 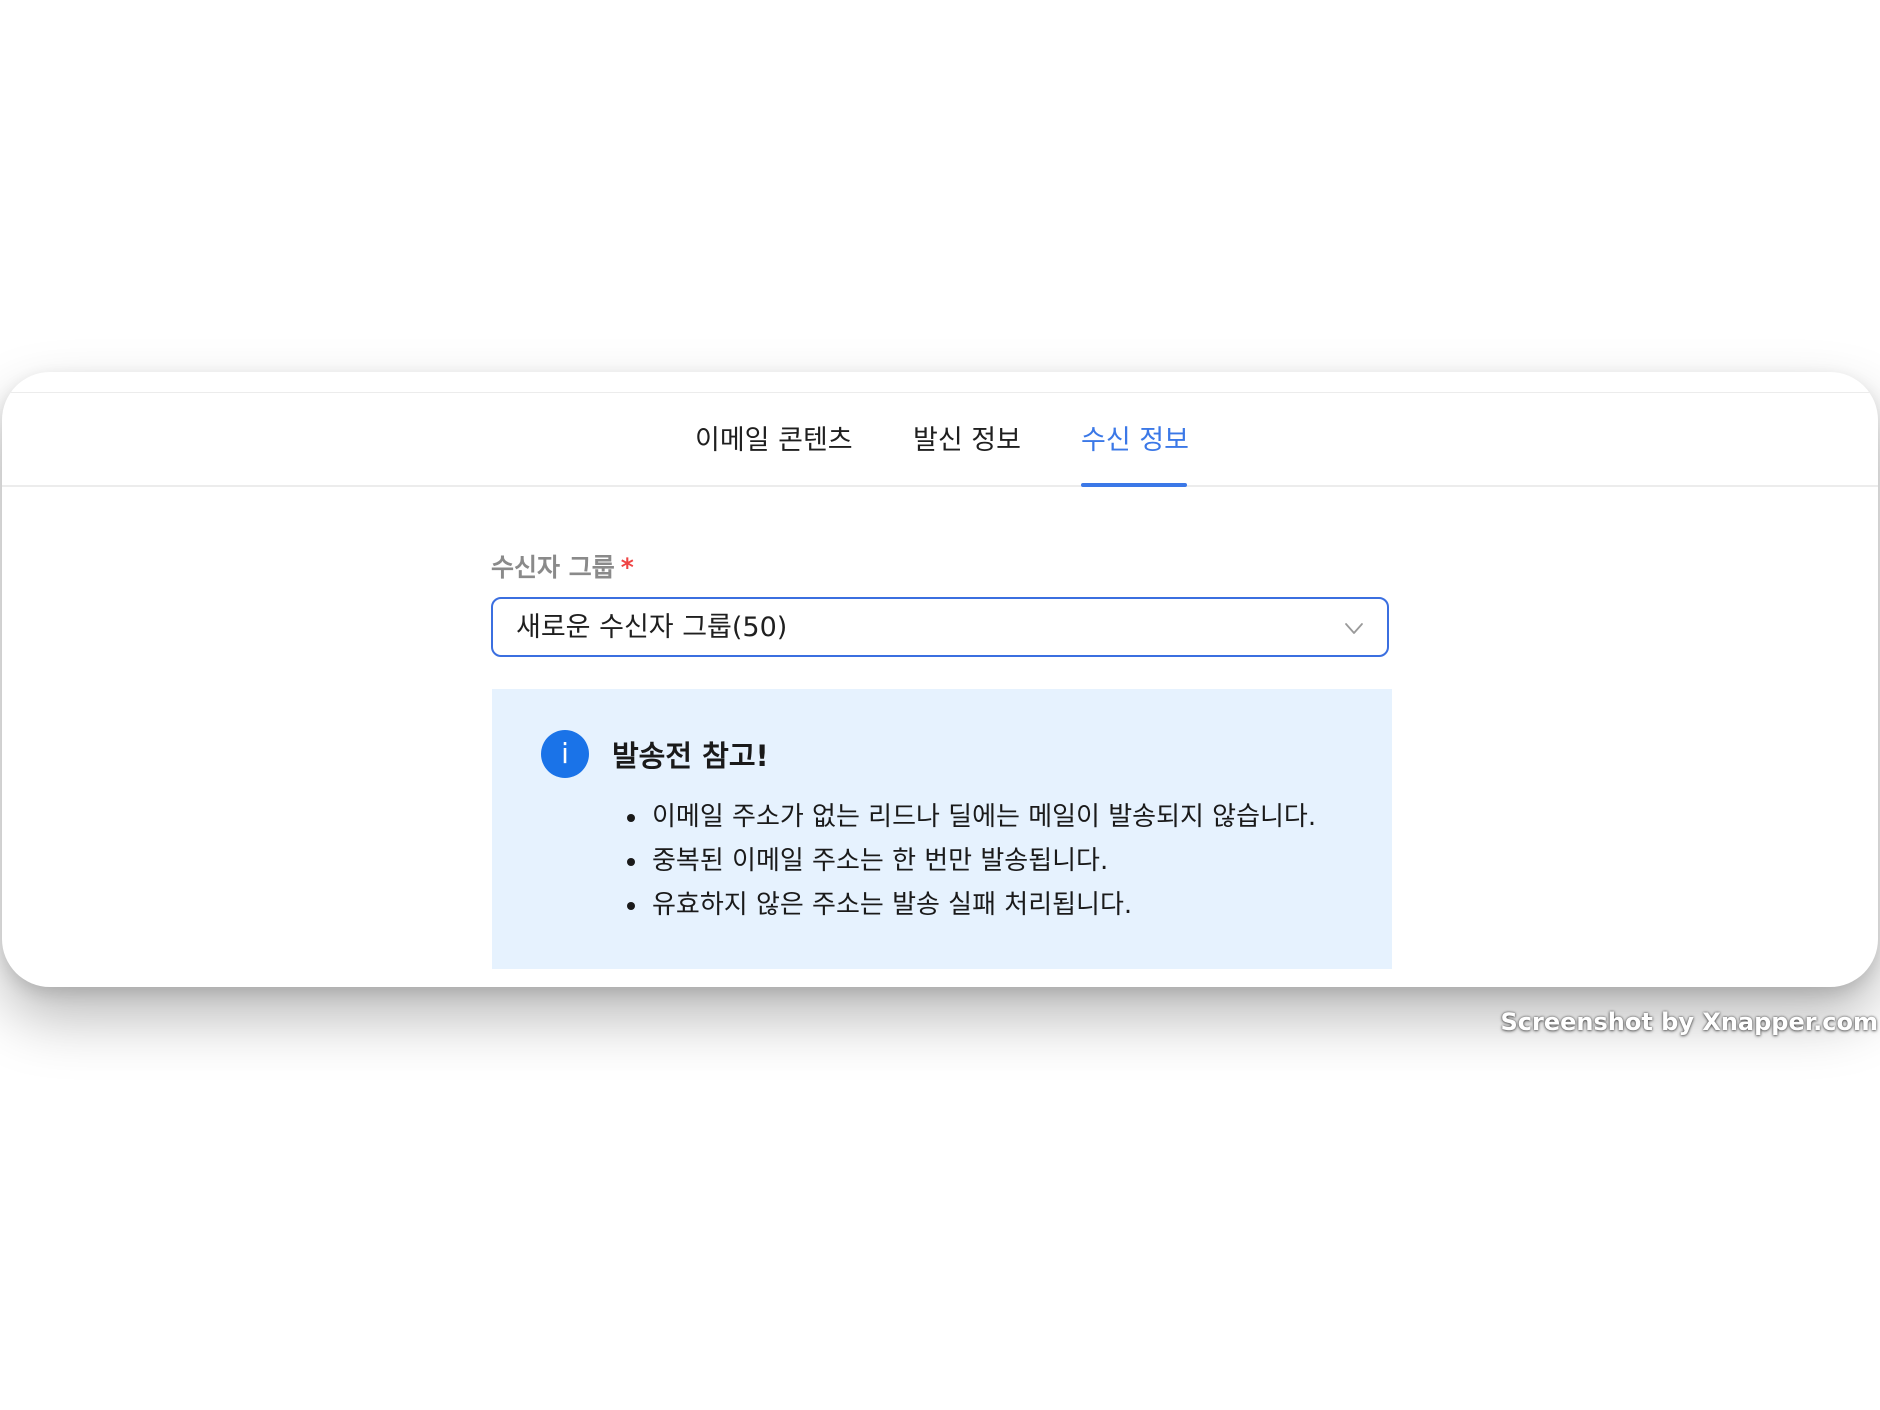 I want to click on tab-sender-info: 발신 정보, so click(x=967, y=439).